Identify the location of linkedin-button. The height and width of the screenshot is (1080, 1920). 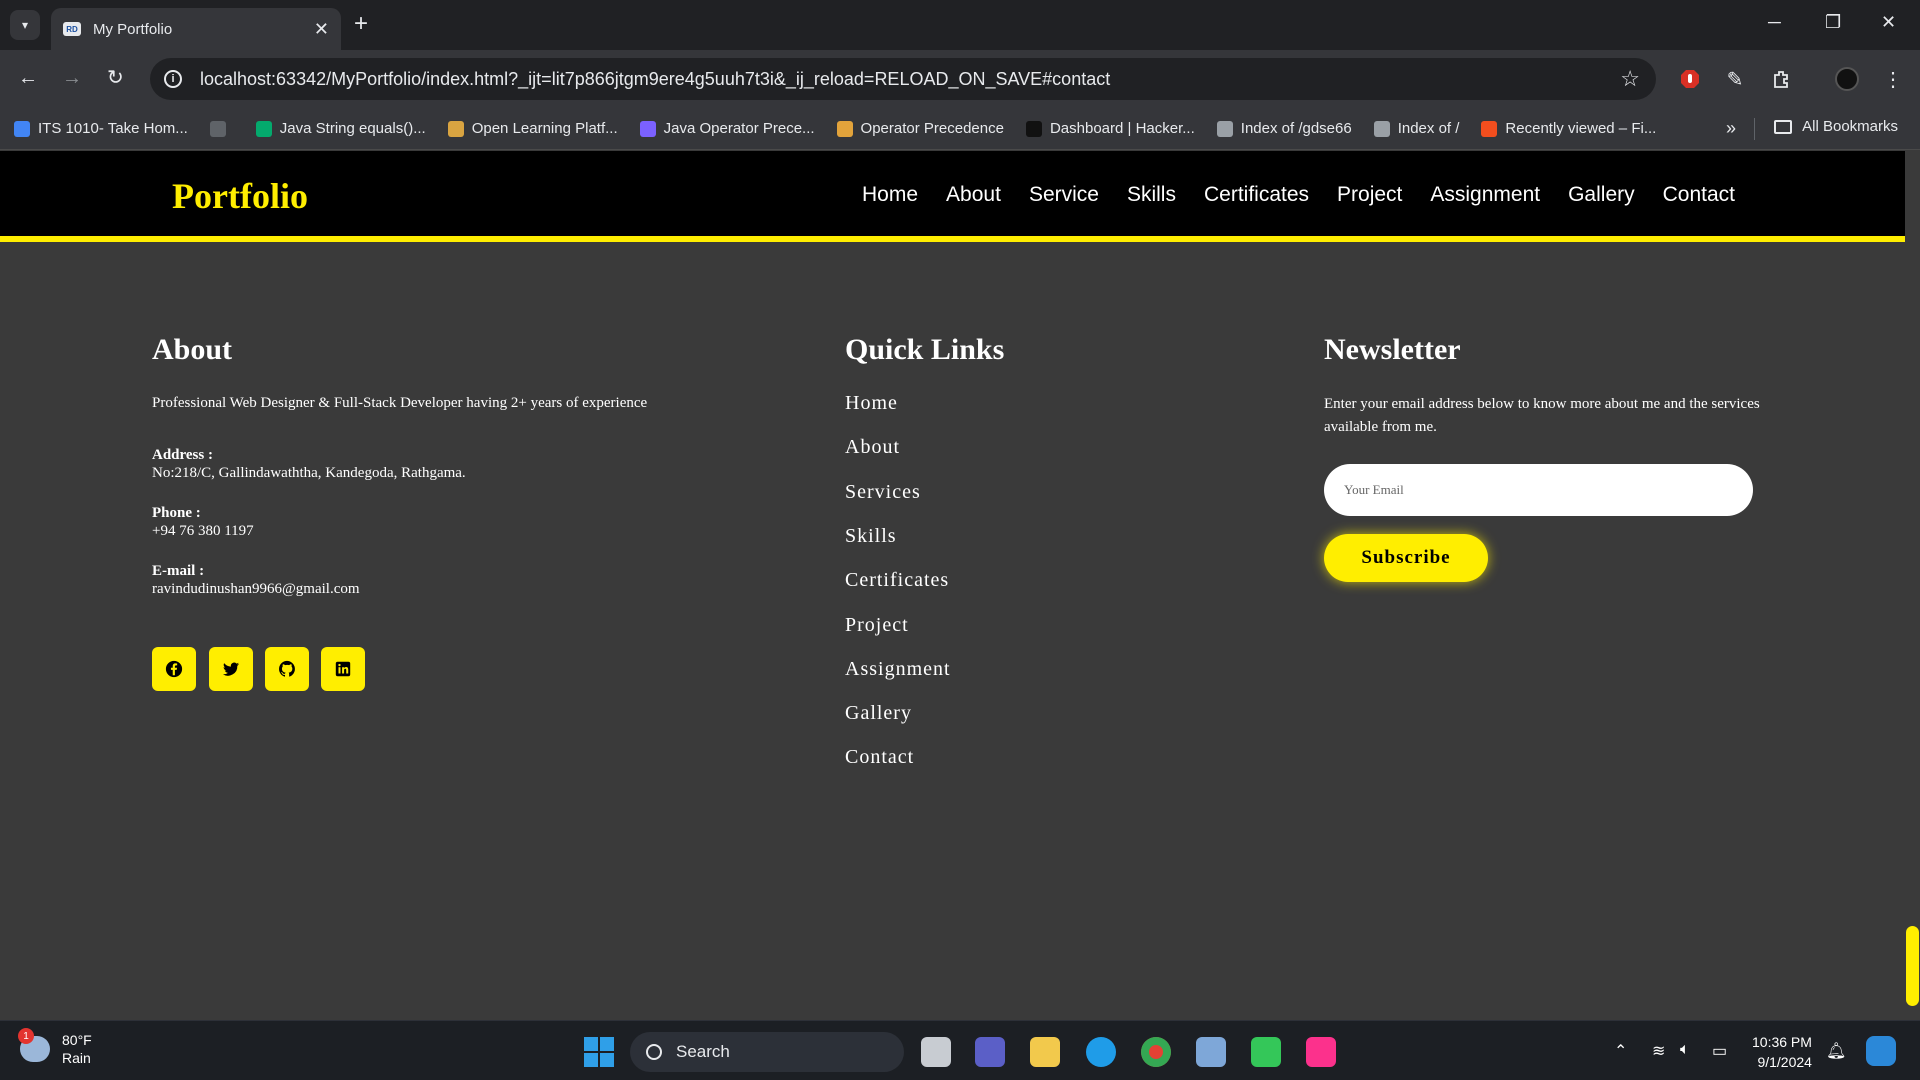
(343, 669).